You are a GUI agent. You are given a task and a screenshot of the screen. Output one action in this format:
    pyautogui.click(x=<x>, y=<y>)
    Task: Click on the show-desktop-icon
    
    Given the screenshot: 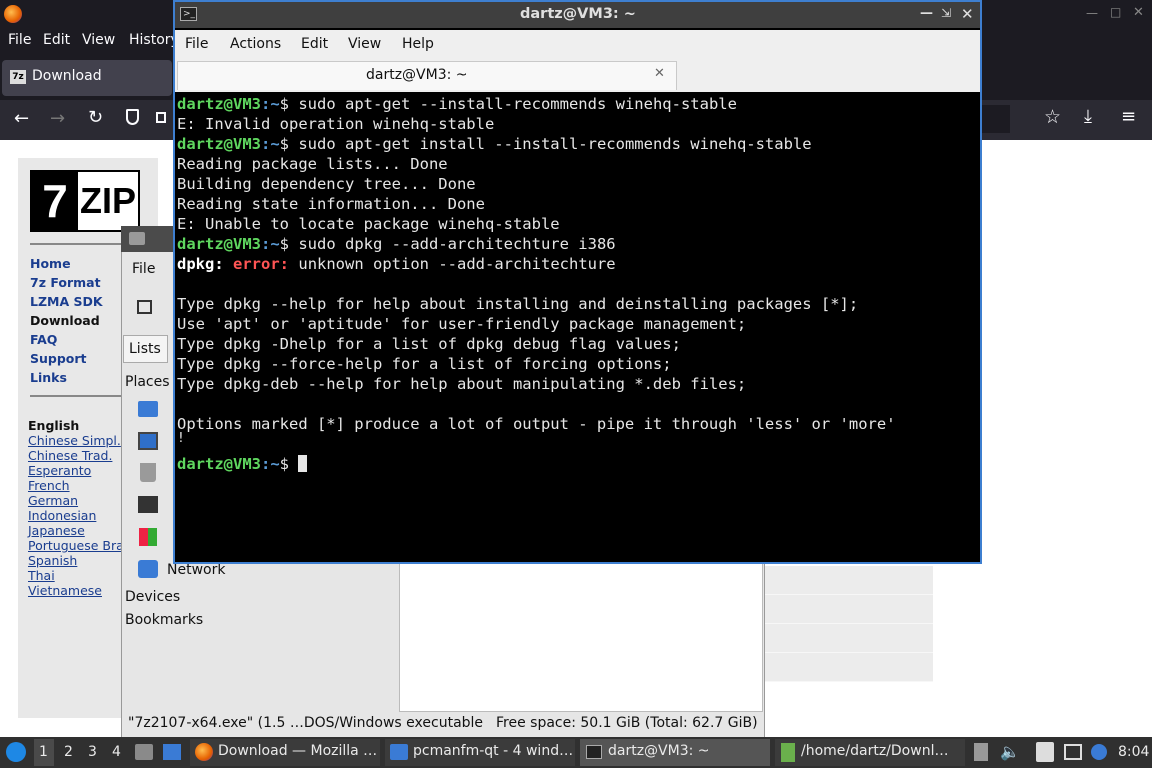 What is the action you would take?
    pyautogui.click(x=172, y=752)
    